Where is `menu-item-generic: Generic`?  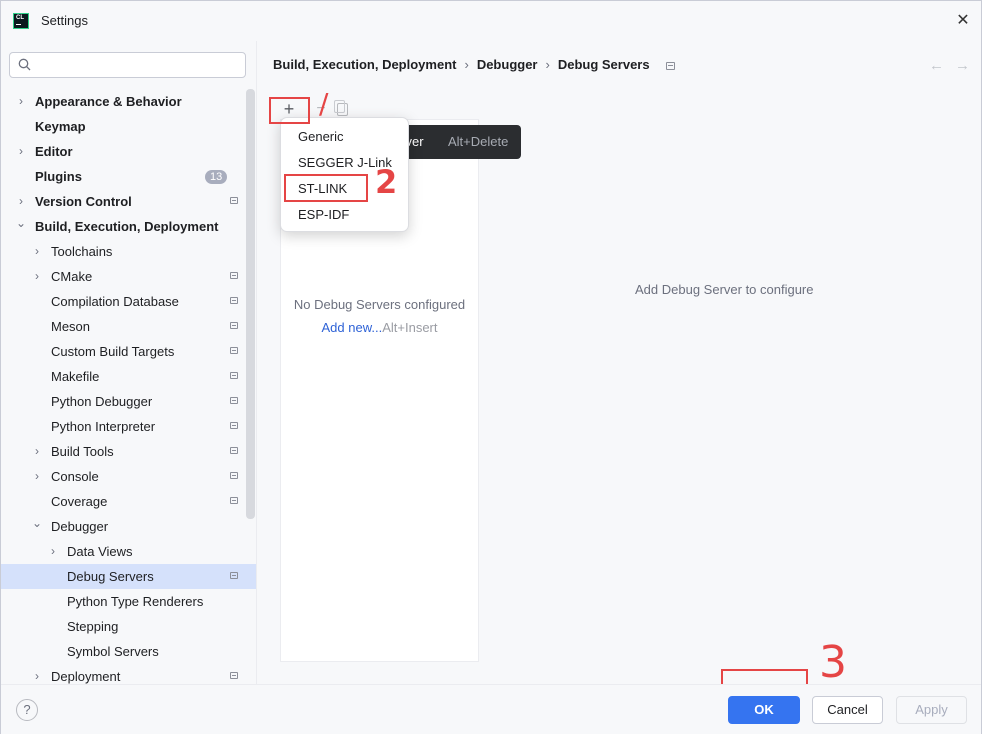 menu-item-generic: Generic is located at coordinates (344, 137).